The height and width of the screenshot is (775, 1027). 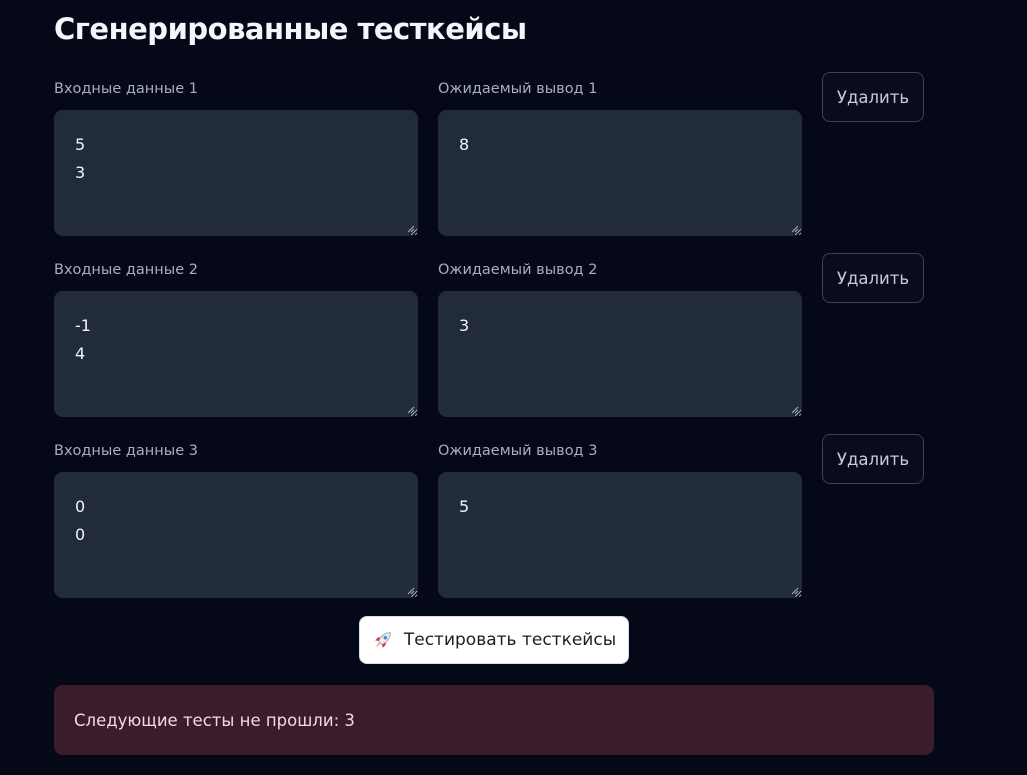 I want to click on input-label: Входные данные 3, so click(x=126, y=451).